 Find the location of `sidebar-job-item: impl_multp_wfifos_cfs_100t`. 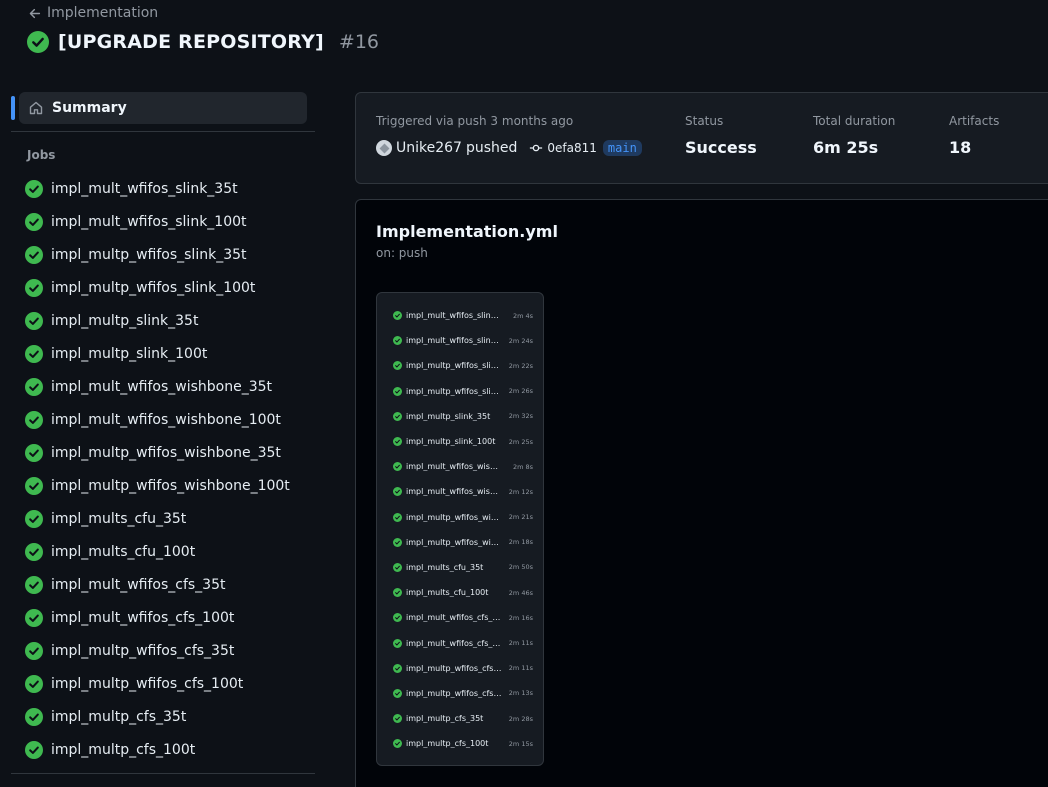

sidebar-job-item: impl_multp_wfifos_cfs_100t is located at coordinates (170, 683).